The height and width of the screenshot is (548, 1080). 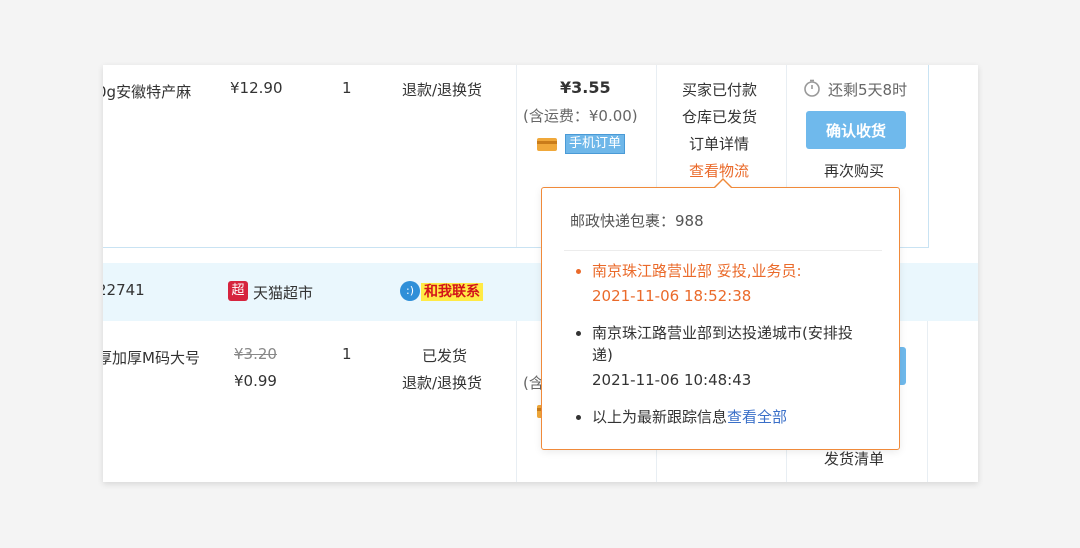 I want to click on status-paid: 买家已付款, so click(x=720, y=90).